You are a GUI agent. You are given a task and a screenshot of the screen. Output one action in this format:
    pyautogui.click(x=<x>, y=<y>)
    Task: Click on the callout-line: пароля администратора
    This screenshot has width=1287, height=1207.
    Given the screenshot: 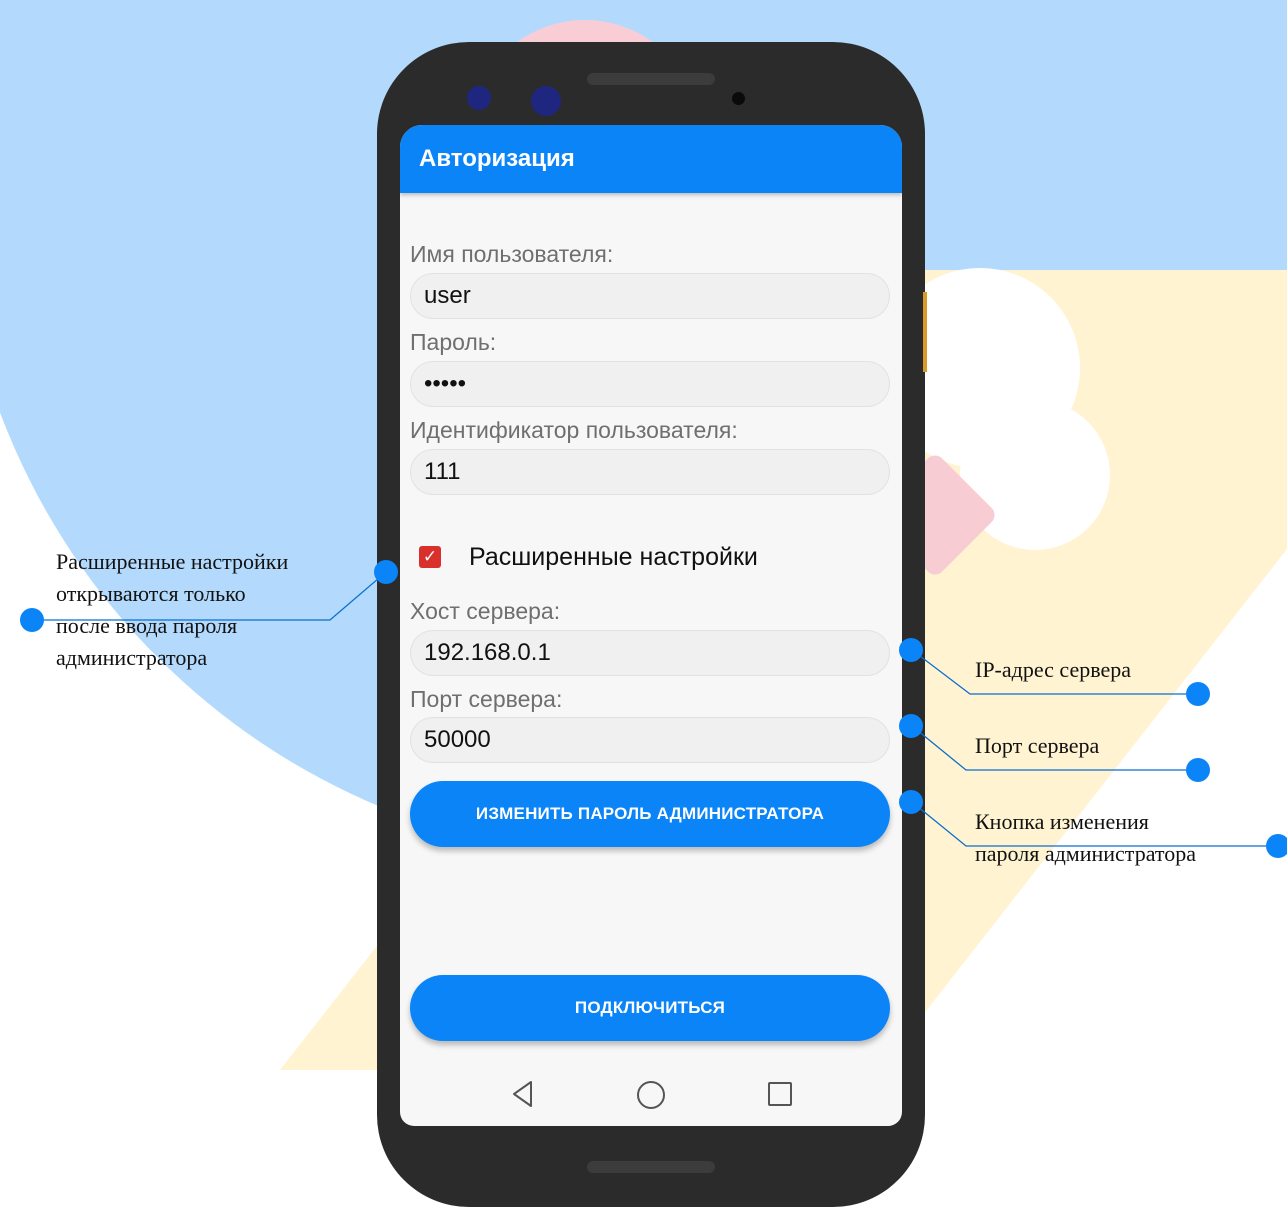 What is the action you would take?
    pyautogui.click(x=1085, y=853)
    